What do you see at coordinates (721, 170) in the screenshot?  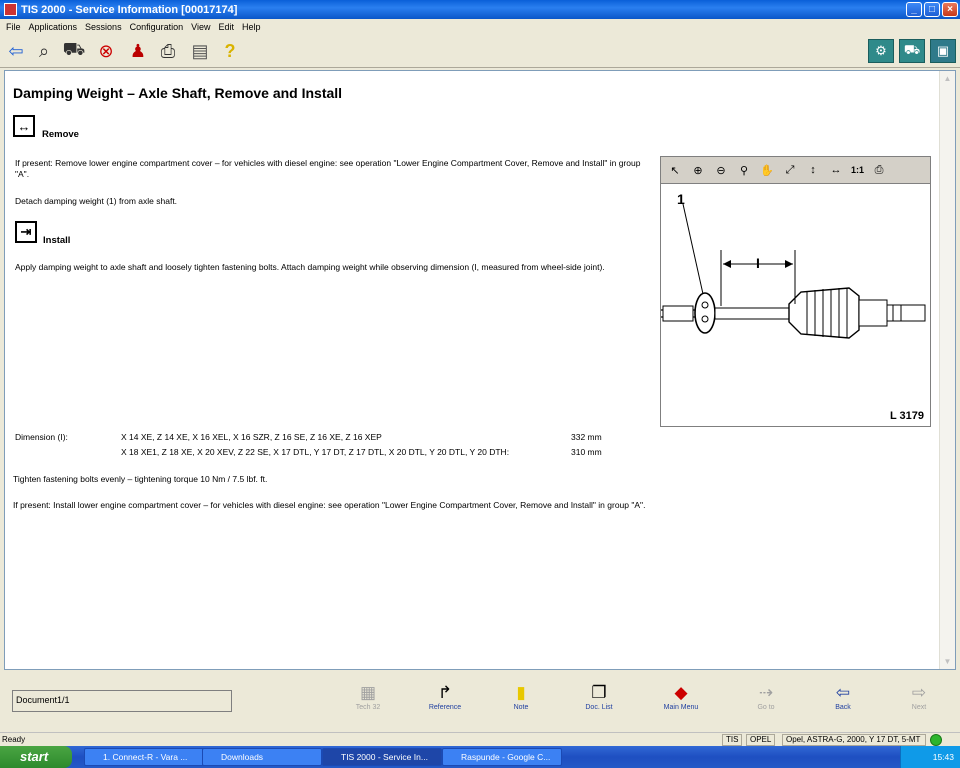 I see `zoom-out-icon: ⊖` at bounding box center [721, 170].